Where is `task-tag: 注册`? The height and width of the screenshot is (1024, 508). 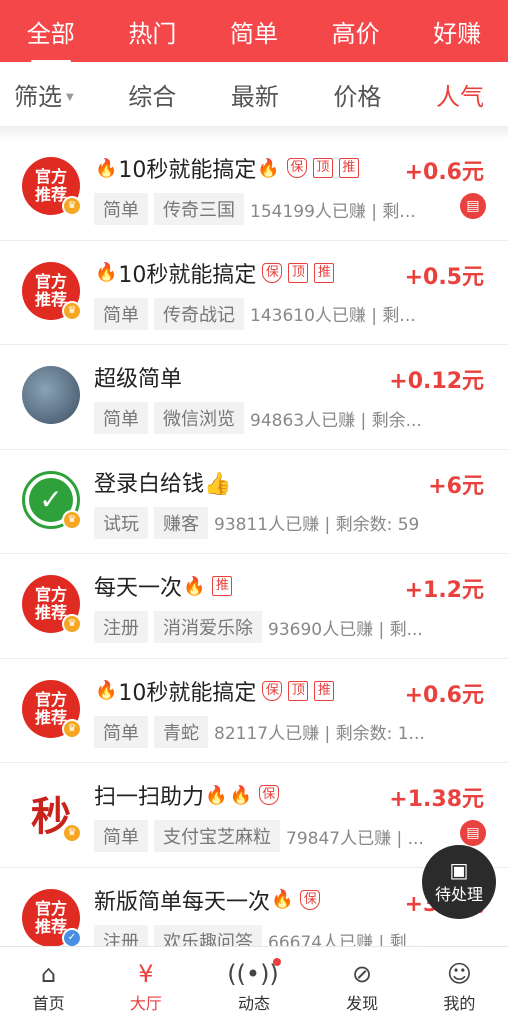 task-tag: 注册 is located at coordinates (121, 627).